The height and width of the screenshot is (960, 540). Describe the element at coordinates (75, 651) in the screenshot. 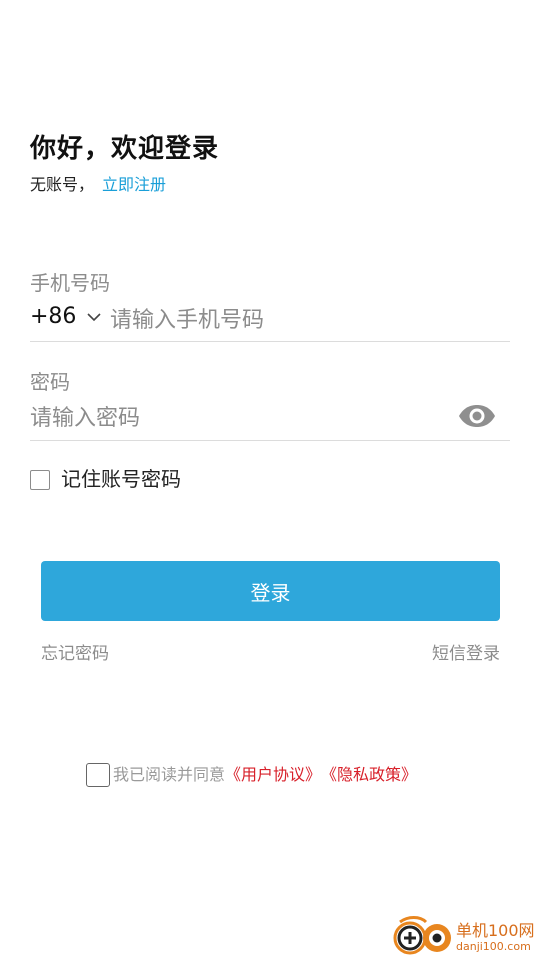

I see `forgot-password-link: 忘记密码` at that location.